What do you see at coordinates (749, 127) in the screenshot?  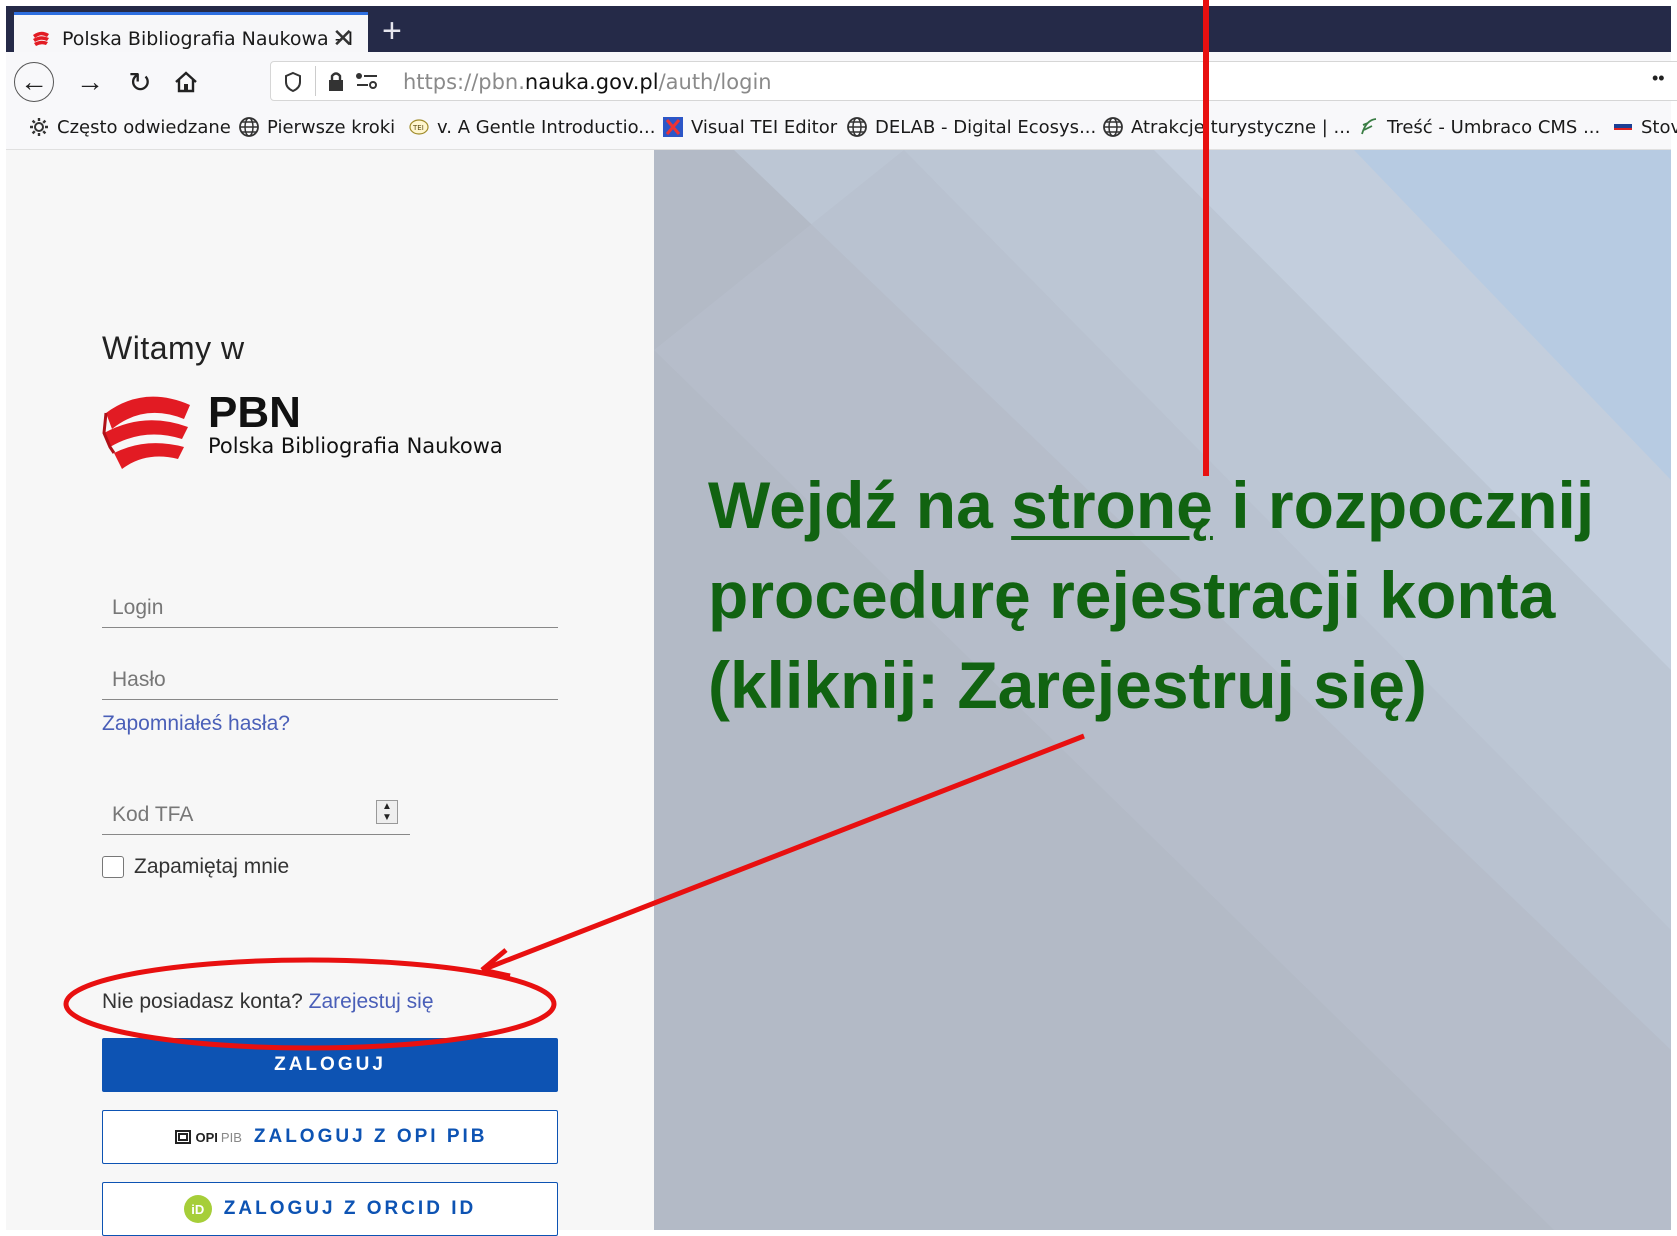 I see `bookmark-item: Visual TEI Editor` at bounding box center [749, 127].